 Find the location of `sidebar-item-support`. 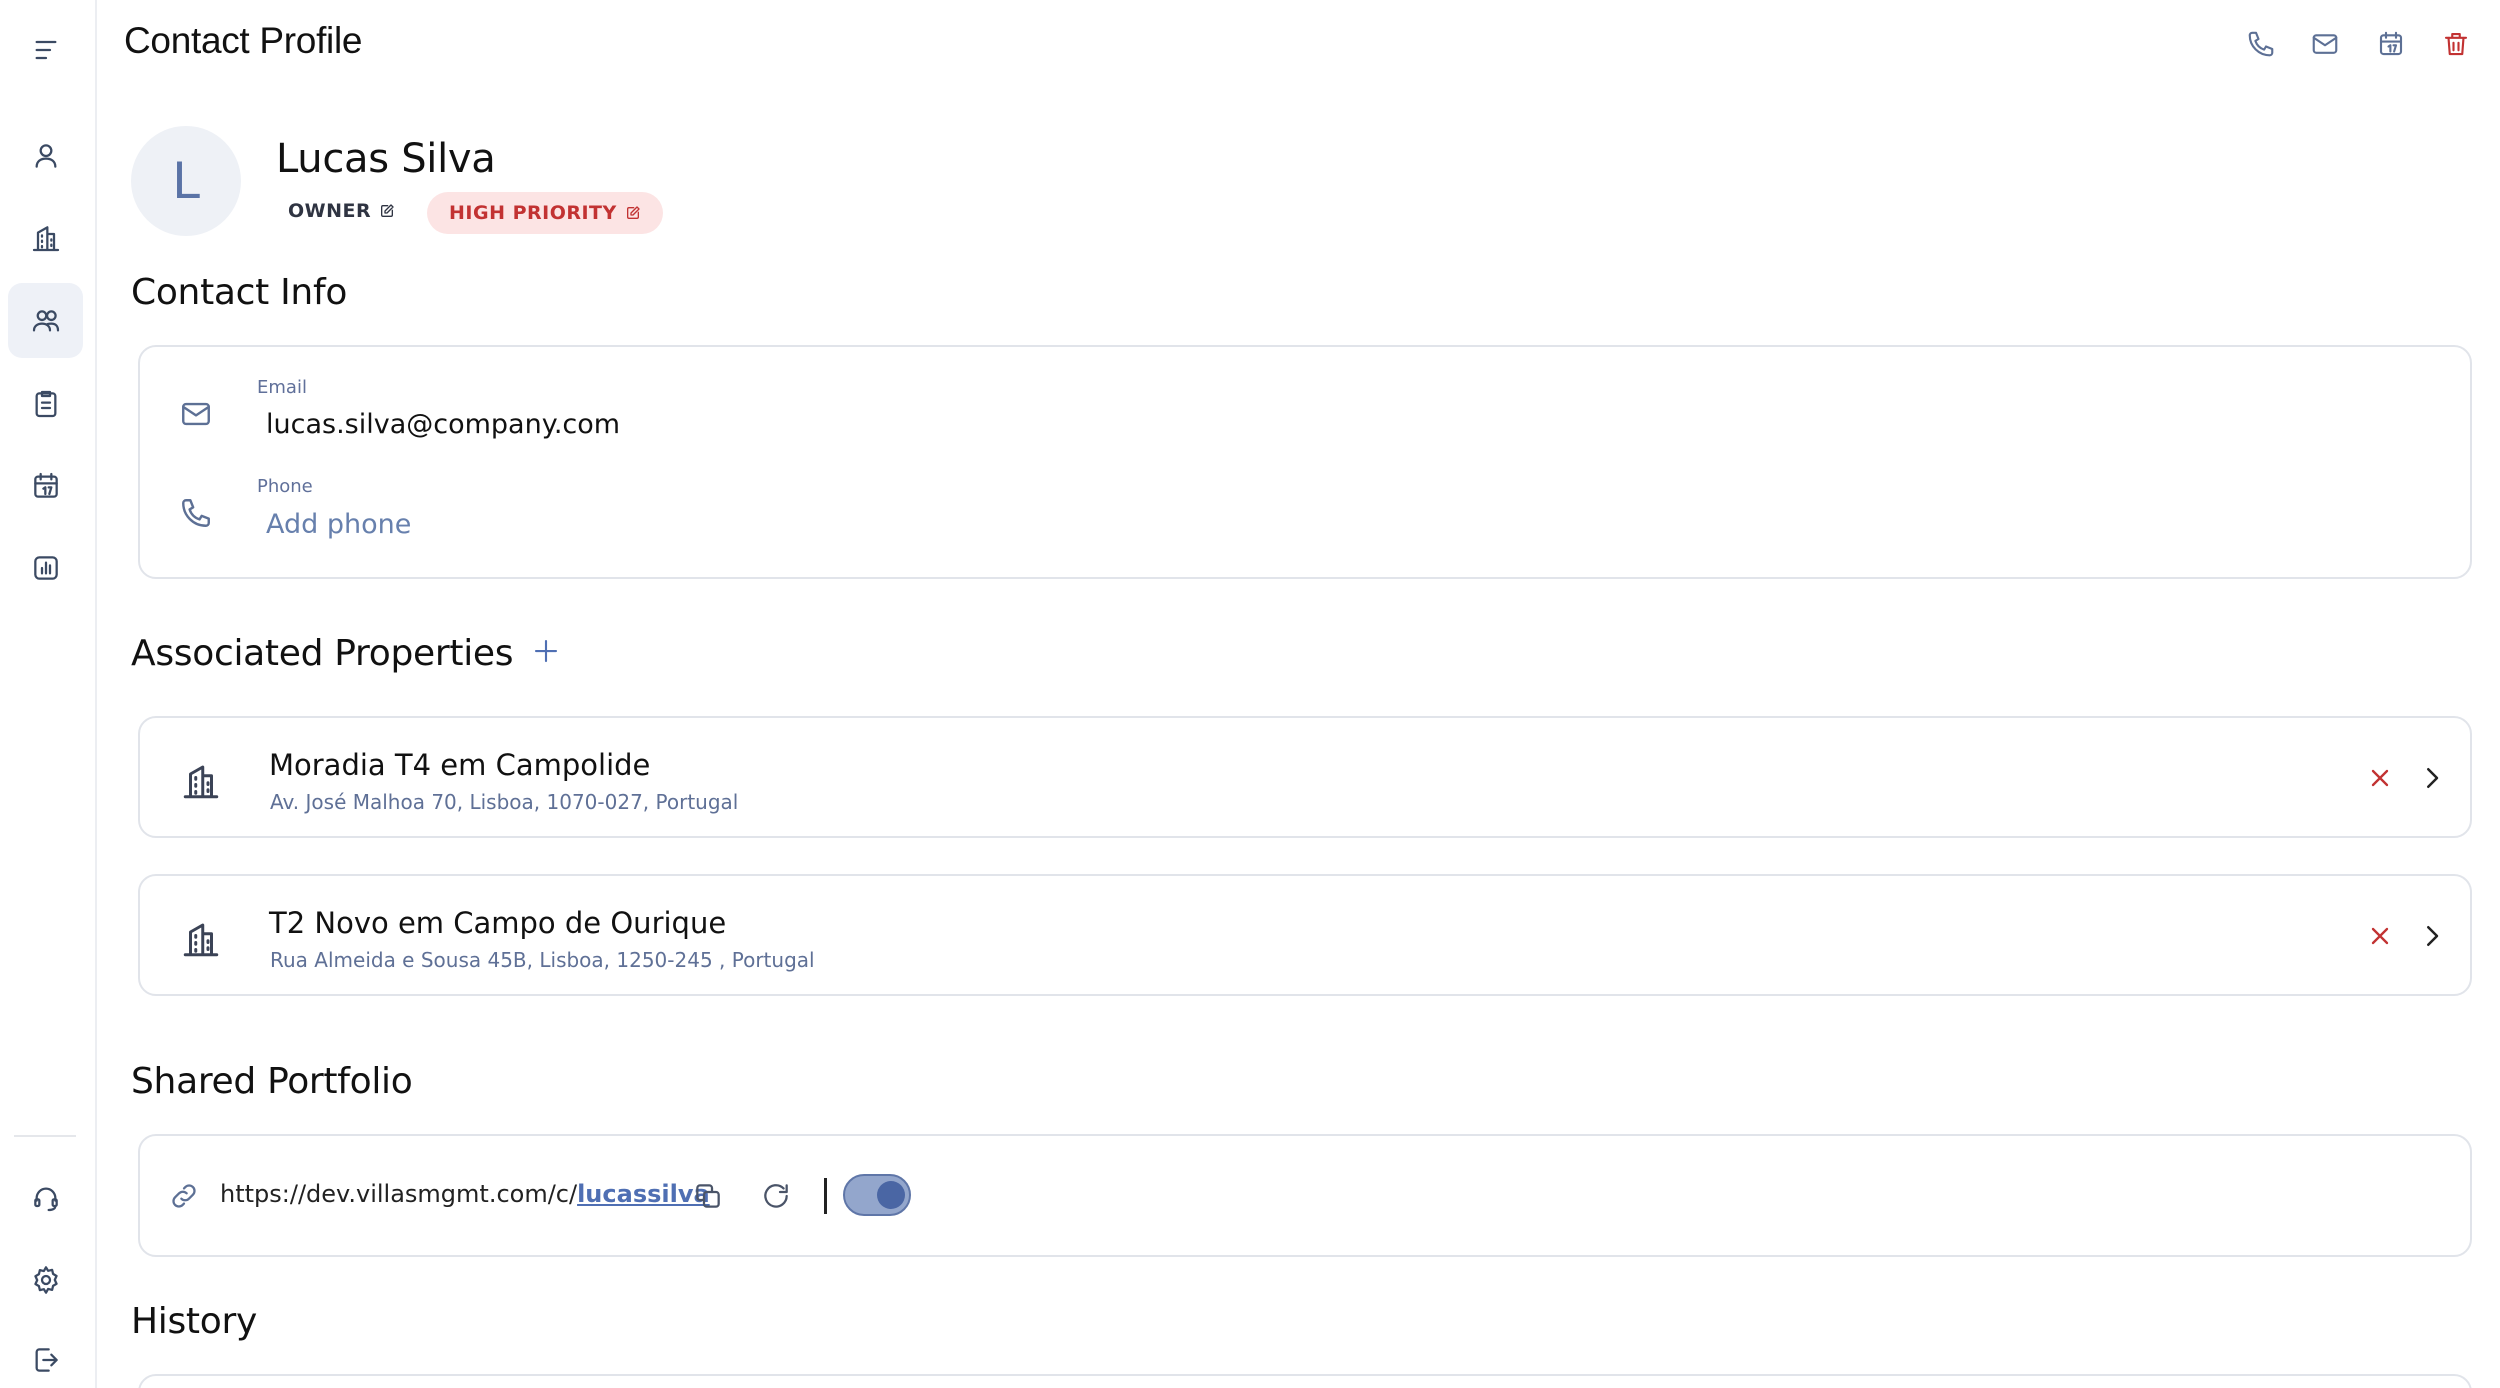

sidebar-item-support is located at coordinates (45, 1197).